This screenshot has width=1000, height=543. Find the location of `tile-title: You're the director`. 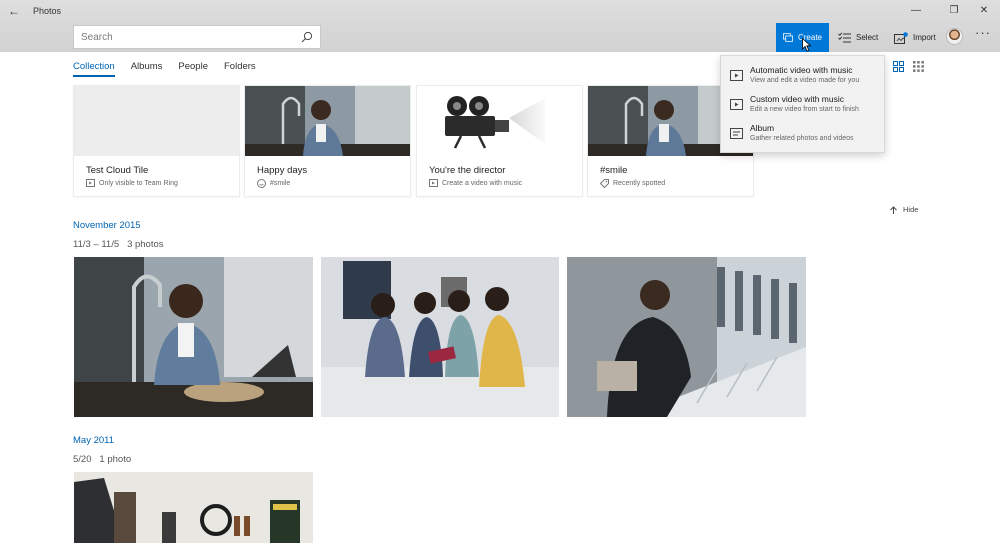

tile-title: You're the director is located at coordinates (467, 170).